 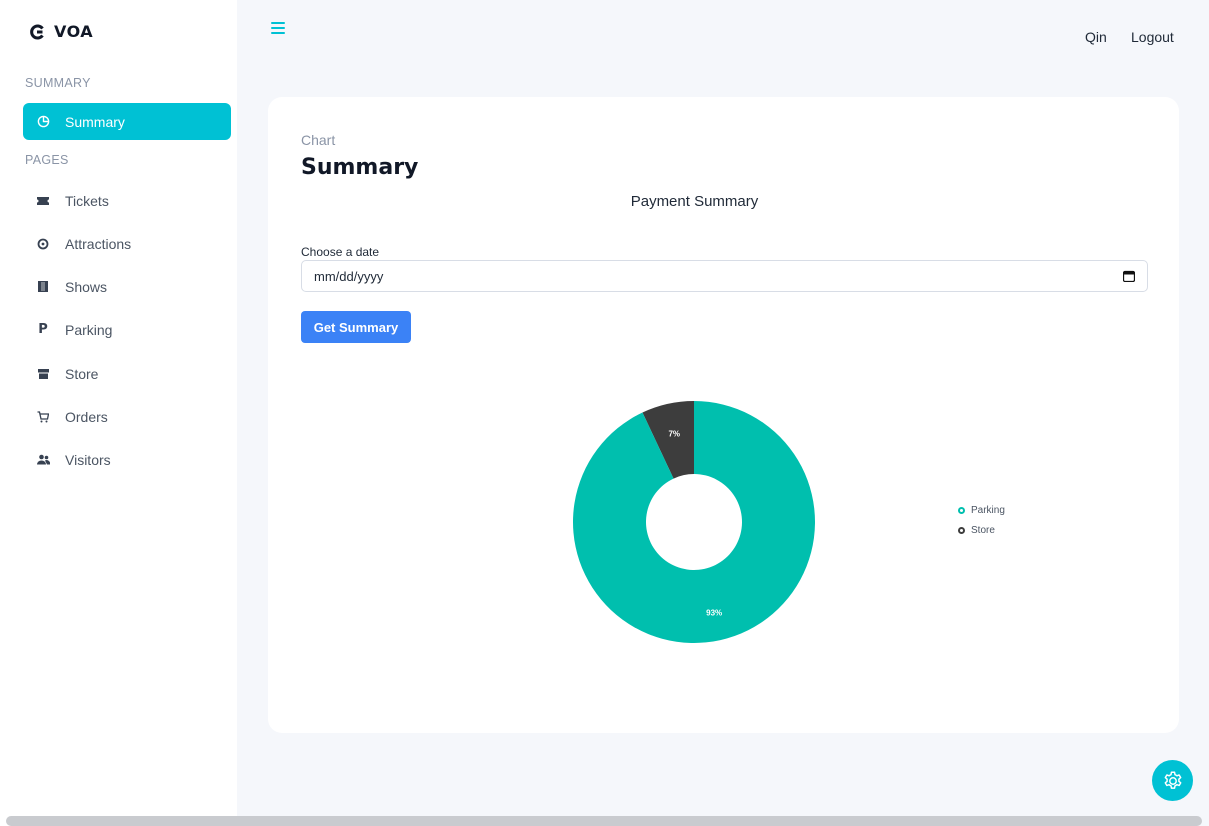 What do you see at coordinates (356, 327) in the screenshot?
I see `get-summary-button: Get Summary` at bounding box center [356, 327].